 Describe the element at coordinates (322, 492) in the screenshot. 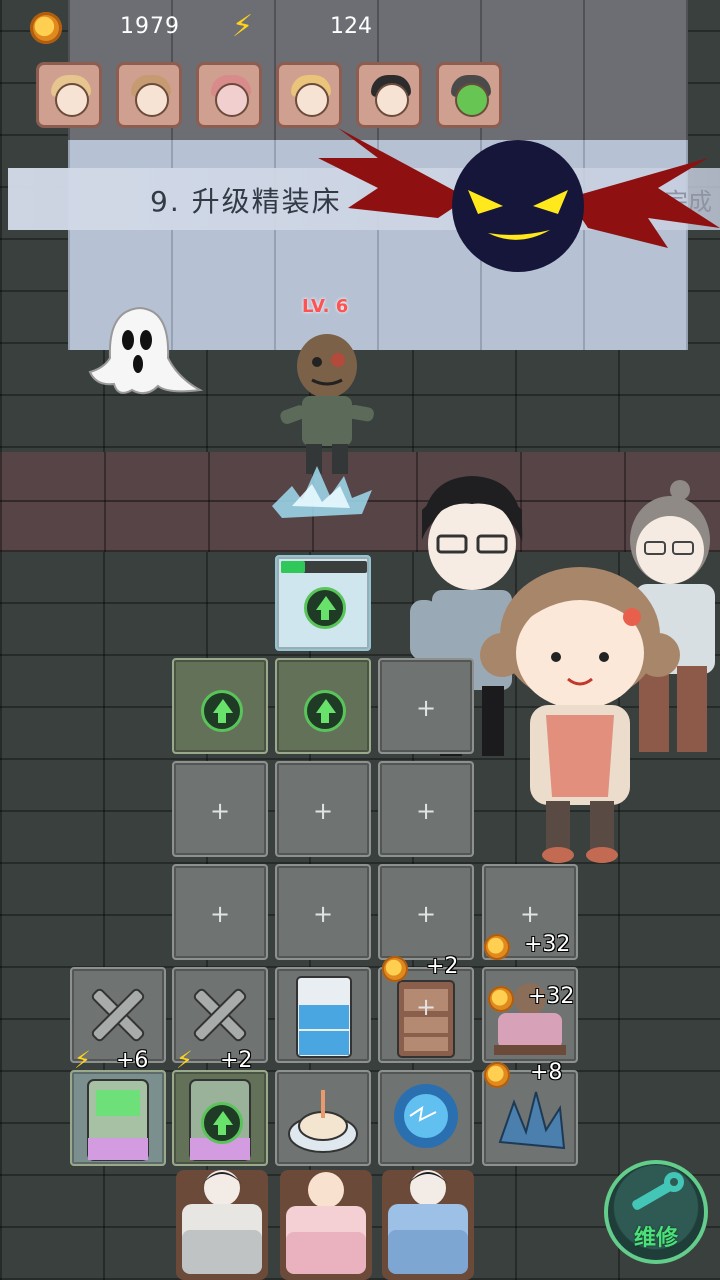

I see `ice-splash-effect` at that location.